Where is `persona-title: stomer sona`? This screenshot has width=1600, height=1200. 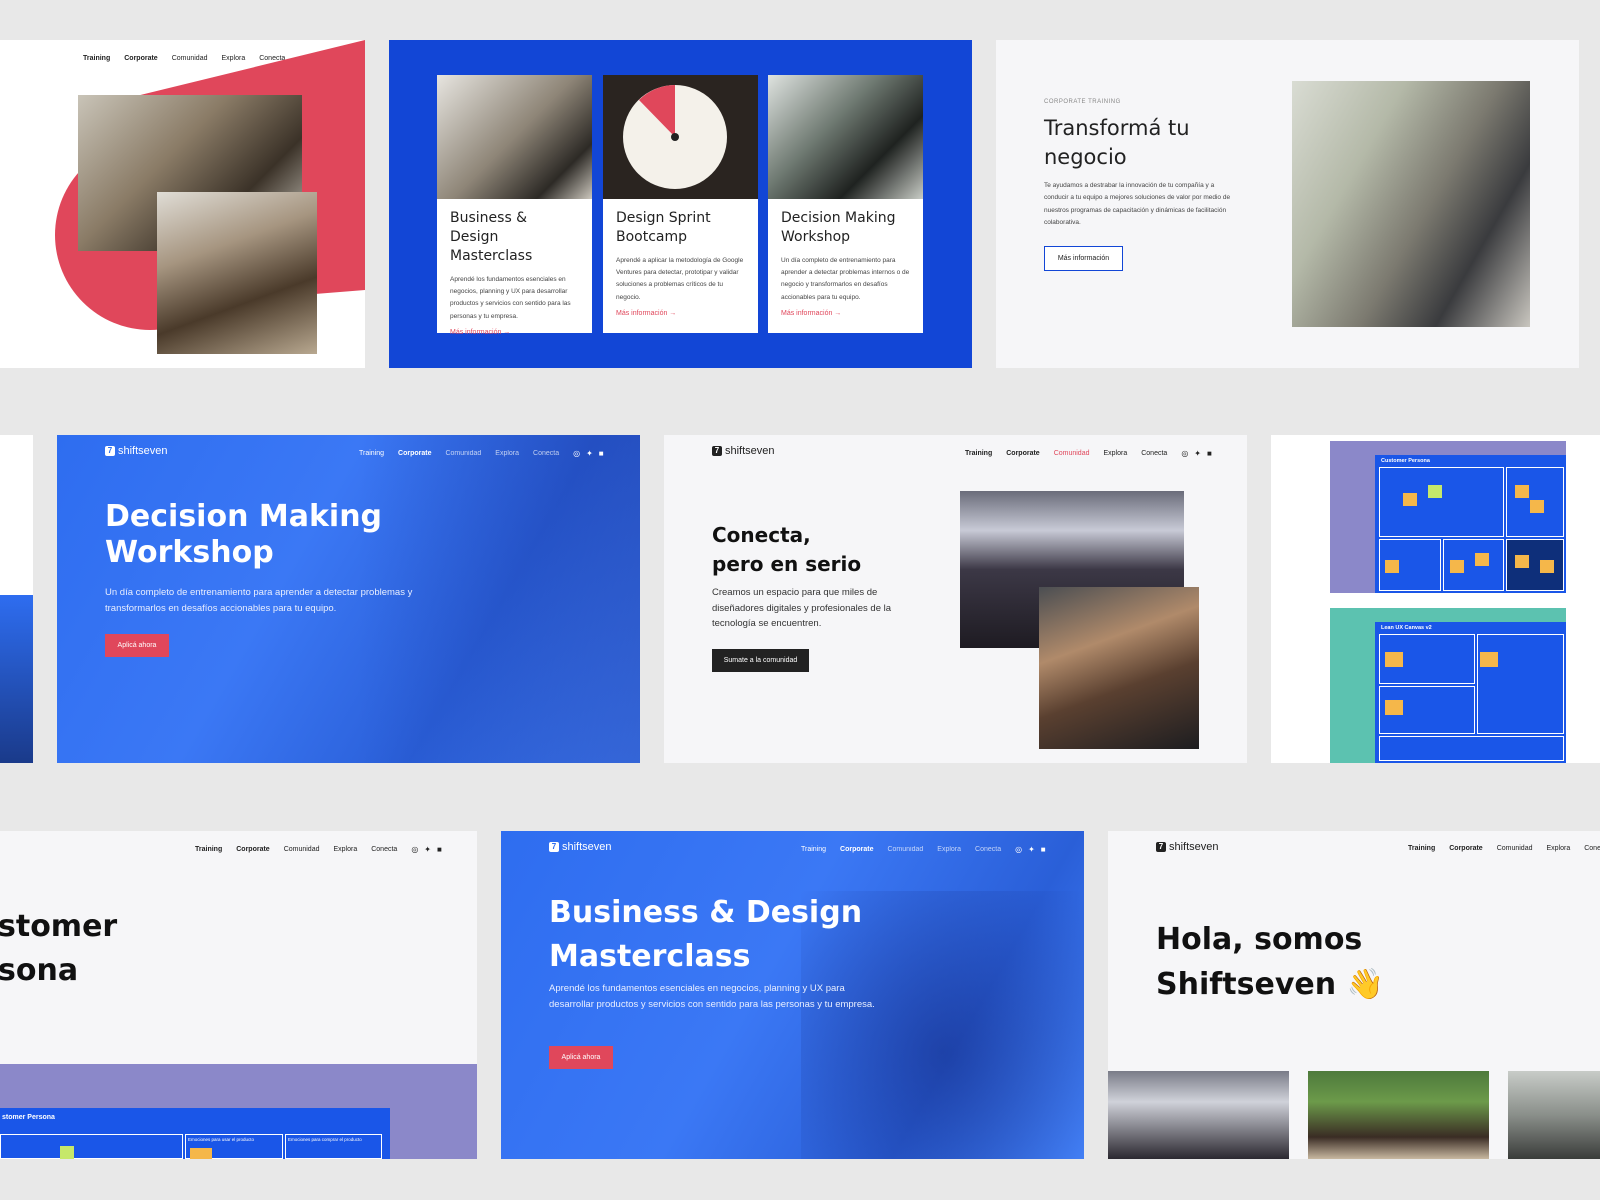
persona-title: stomer sona is located at coordinates (58, 948).